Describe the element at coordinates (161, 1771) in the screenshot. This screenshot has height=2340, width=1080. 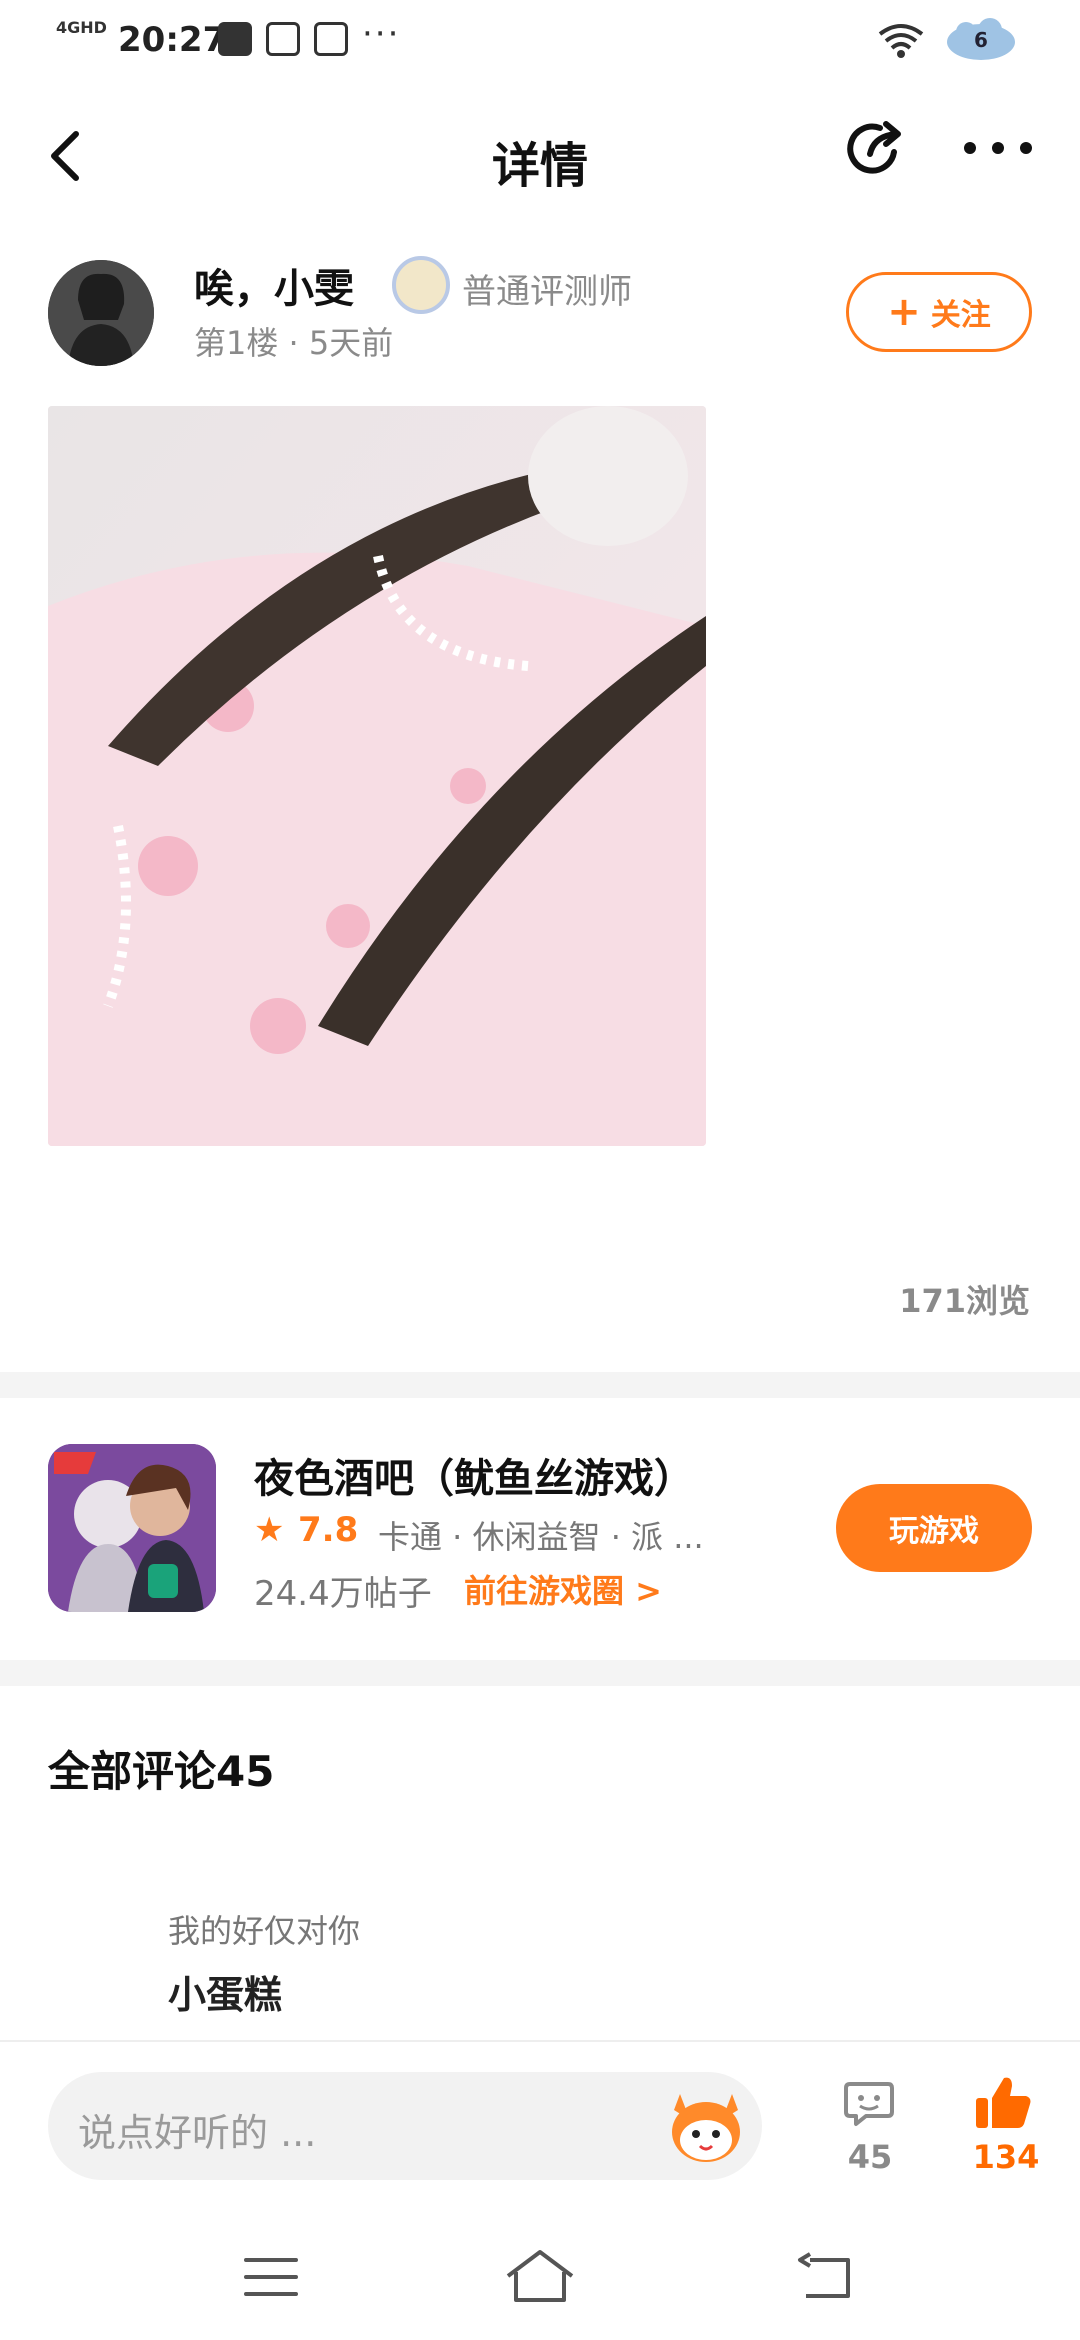
I see `comments-header: 全部评论45` at that location.